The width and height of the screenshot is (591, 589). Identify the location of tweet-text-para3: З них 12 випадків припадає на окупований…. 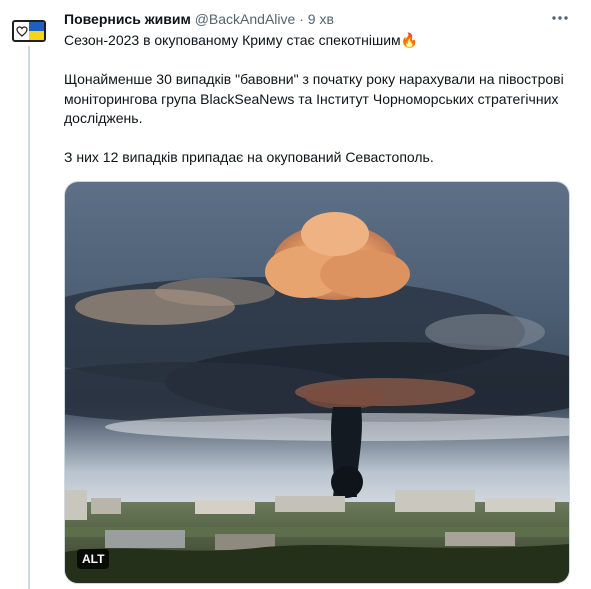
(249, 157).